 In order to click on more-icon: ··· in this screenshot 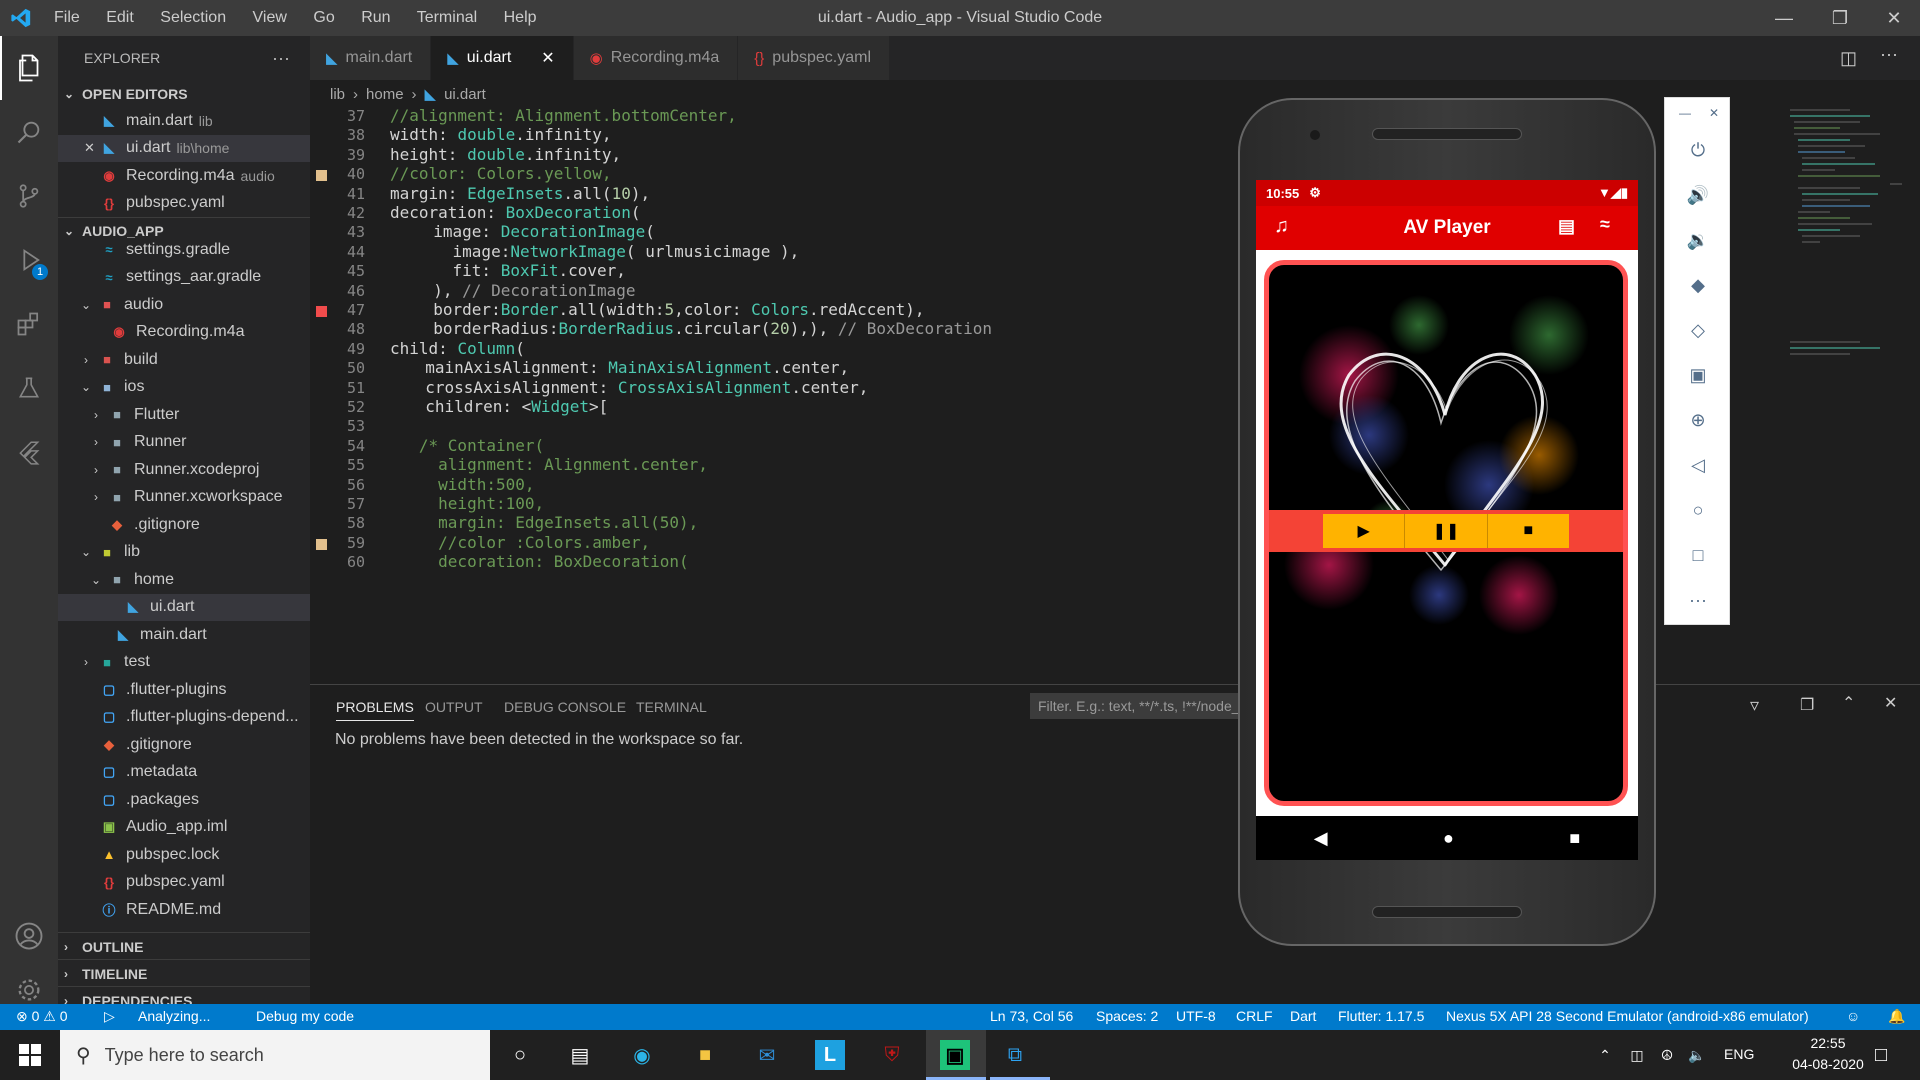, I will do `click(1698, 600)`.